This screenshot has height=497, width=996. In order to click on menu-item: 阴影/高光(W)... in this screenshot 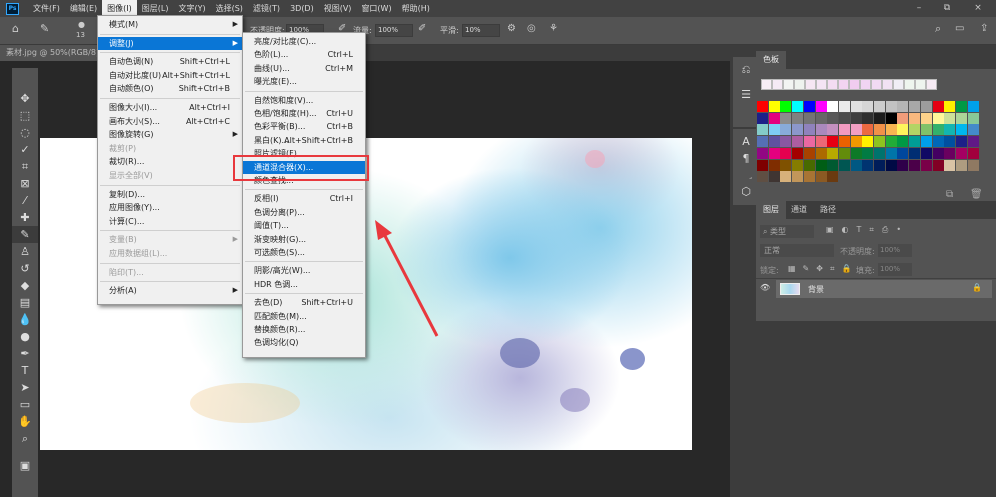, I will do `click(304, 270)`.